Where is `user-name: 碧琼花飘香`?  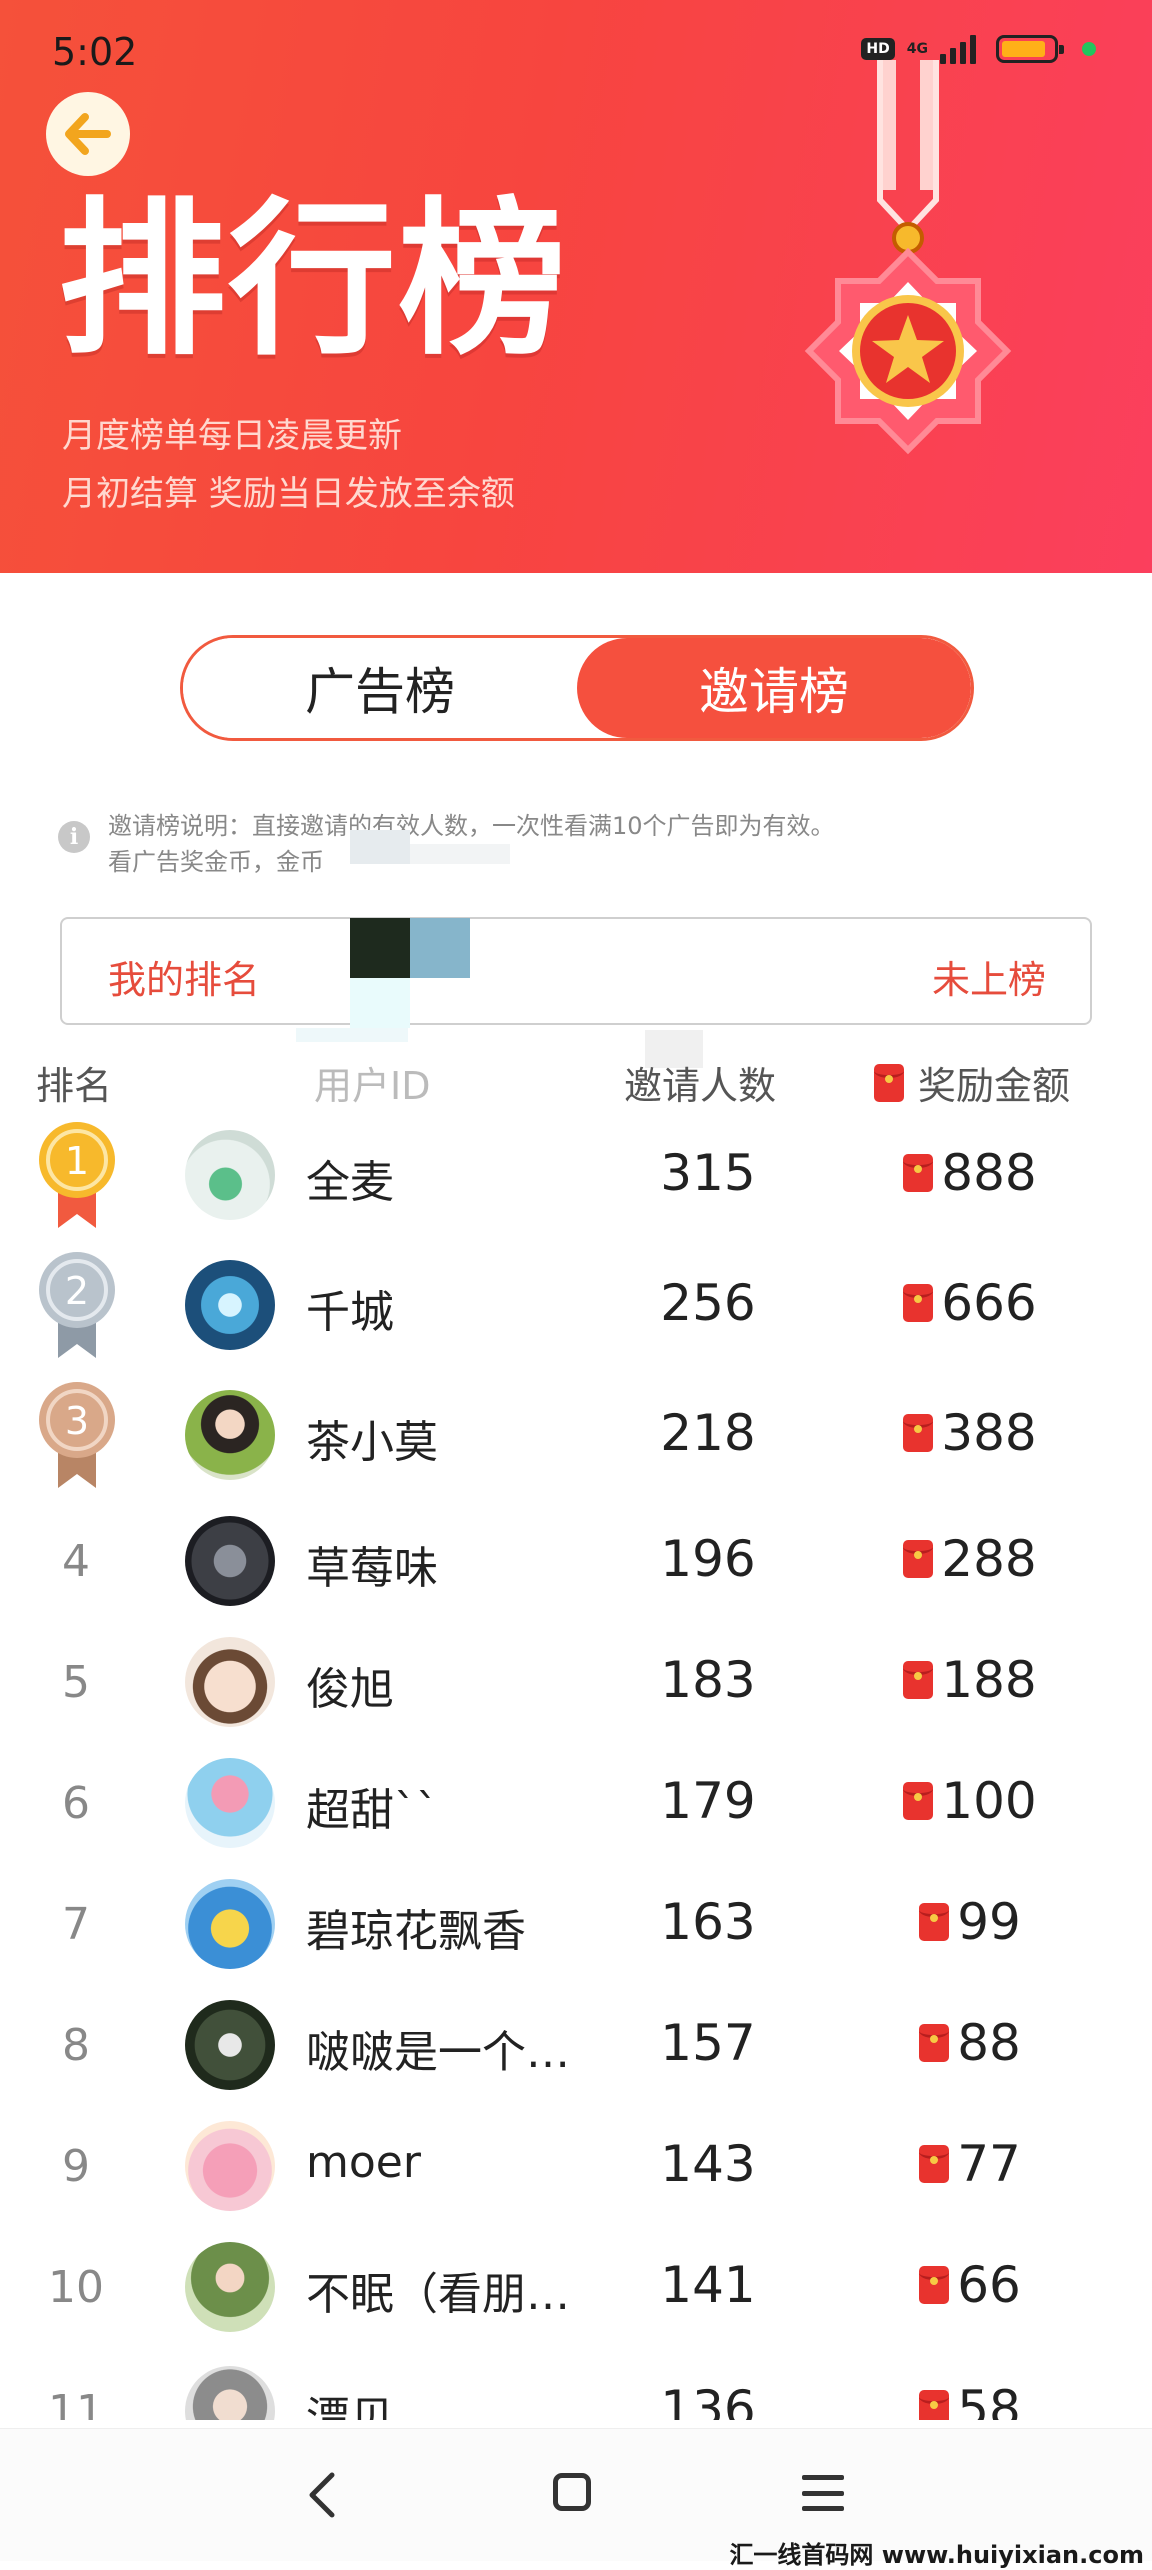
user-name: 碧琼花飘香 is located at coordinates (416, 1931).